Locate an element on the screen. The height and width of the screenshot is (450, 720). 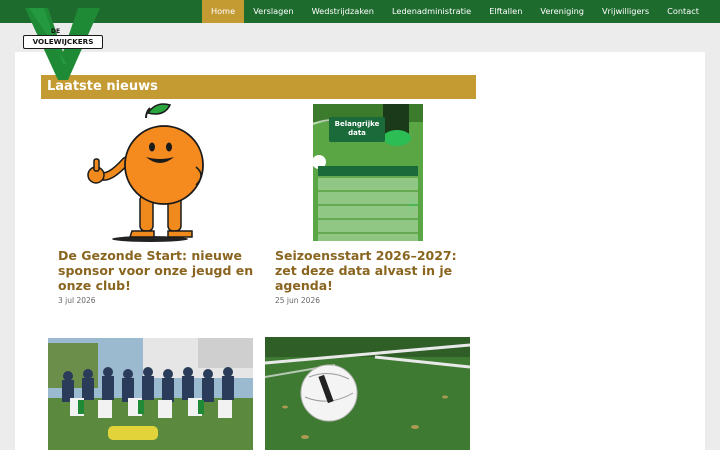
team-photo-icon is located at coordinates (150, 394).